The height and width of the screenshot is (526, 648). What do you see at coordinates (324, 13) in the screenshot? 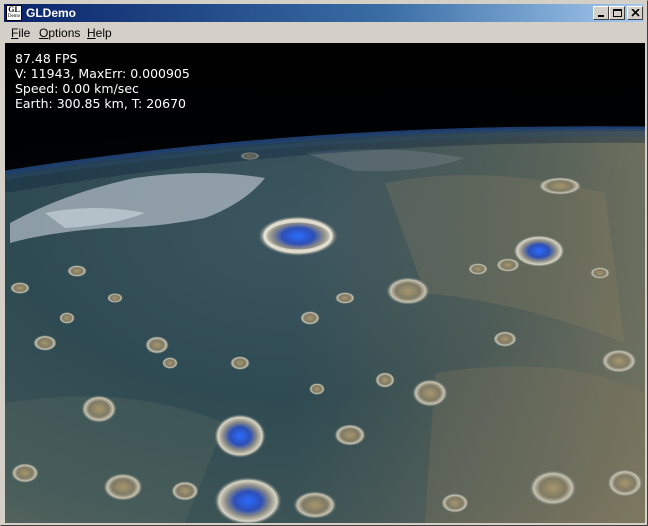
I see `title-bar: GL Demo GLDemo` at bounding box center [324, 13].